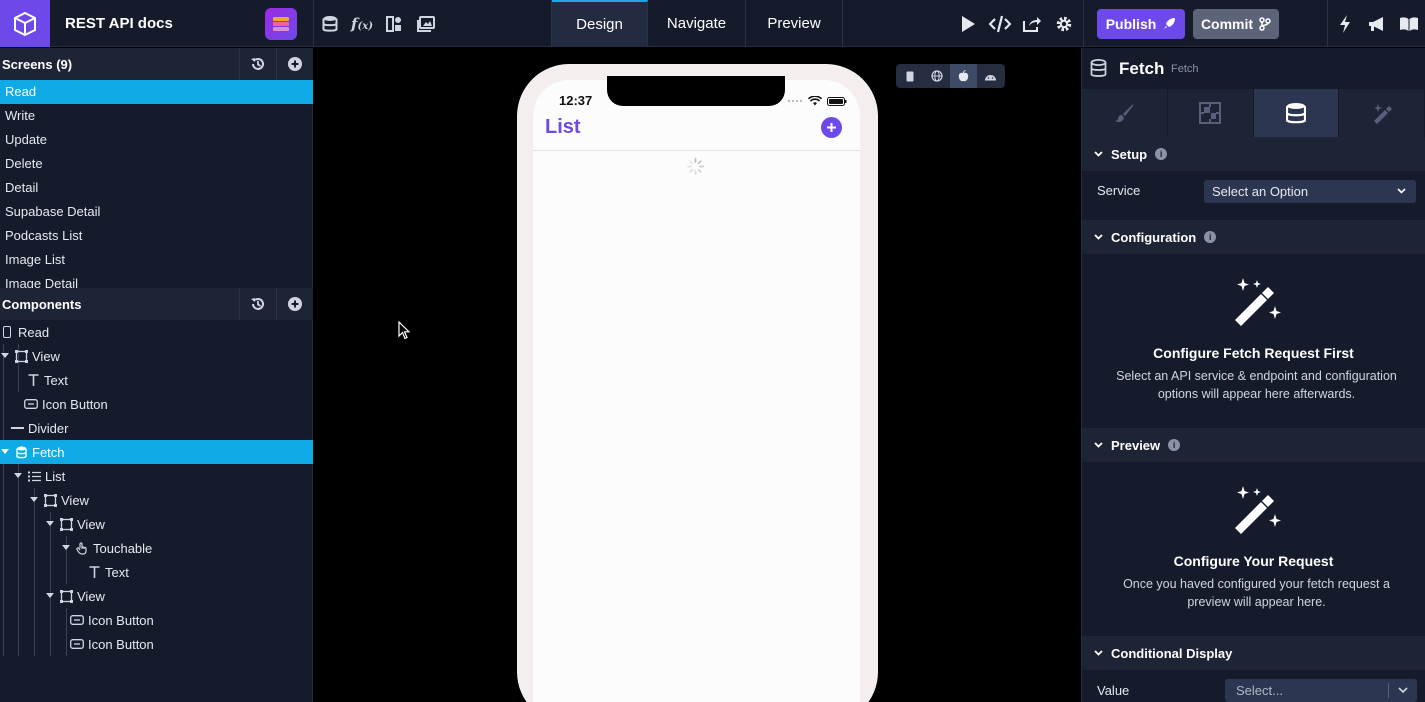  What do you see at coordinates (936, 76) in the screenshot?
I see `globe-icon` at bounding box center [936, 76].